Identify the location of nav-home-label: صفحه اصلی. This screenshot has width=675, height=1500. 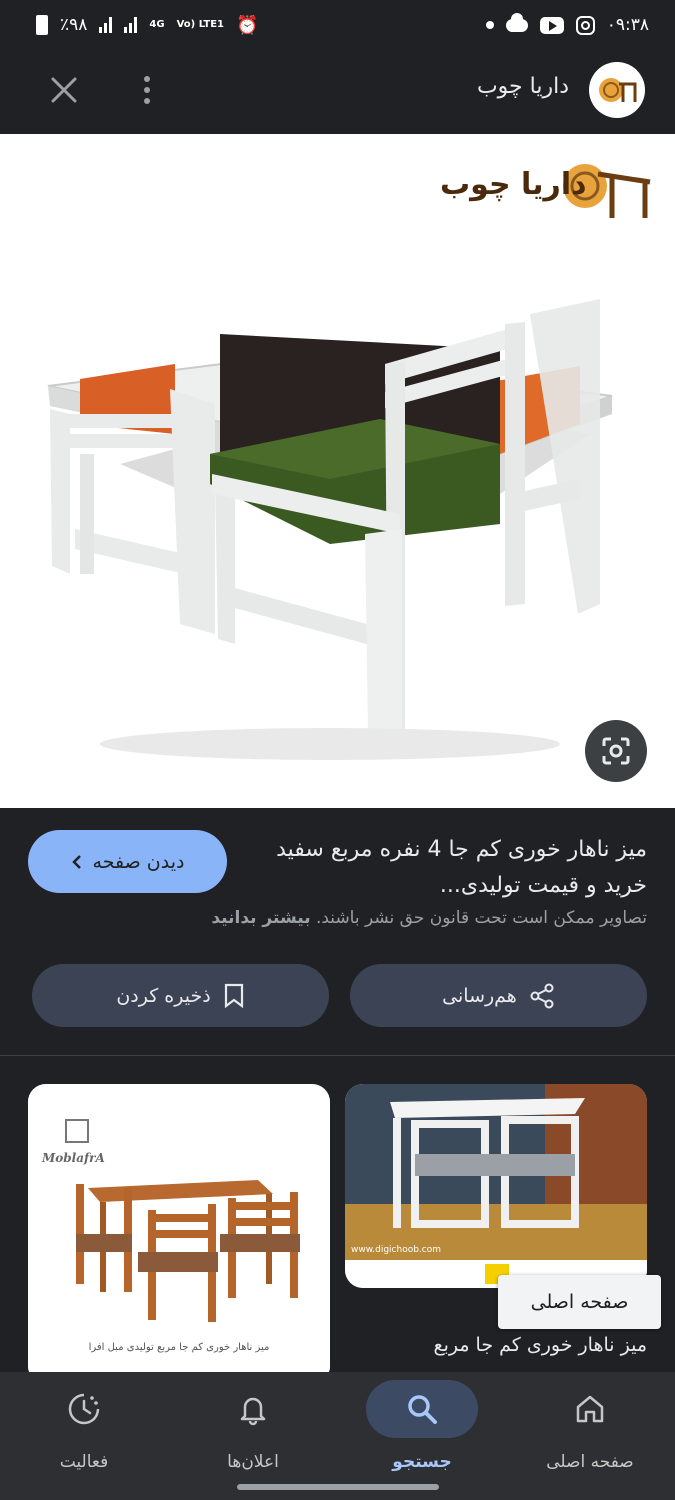
(590, 1462).